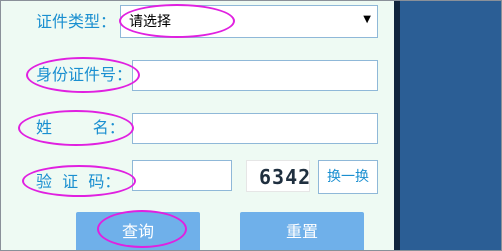  Describe the element at coordinates (255, 128) in the screenshot. I see `name-input` at that location.